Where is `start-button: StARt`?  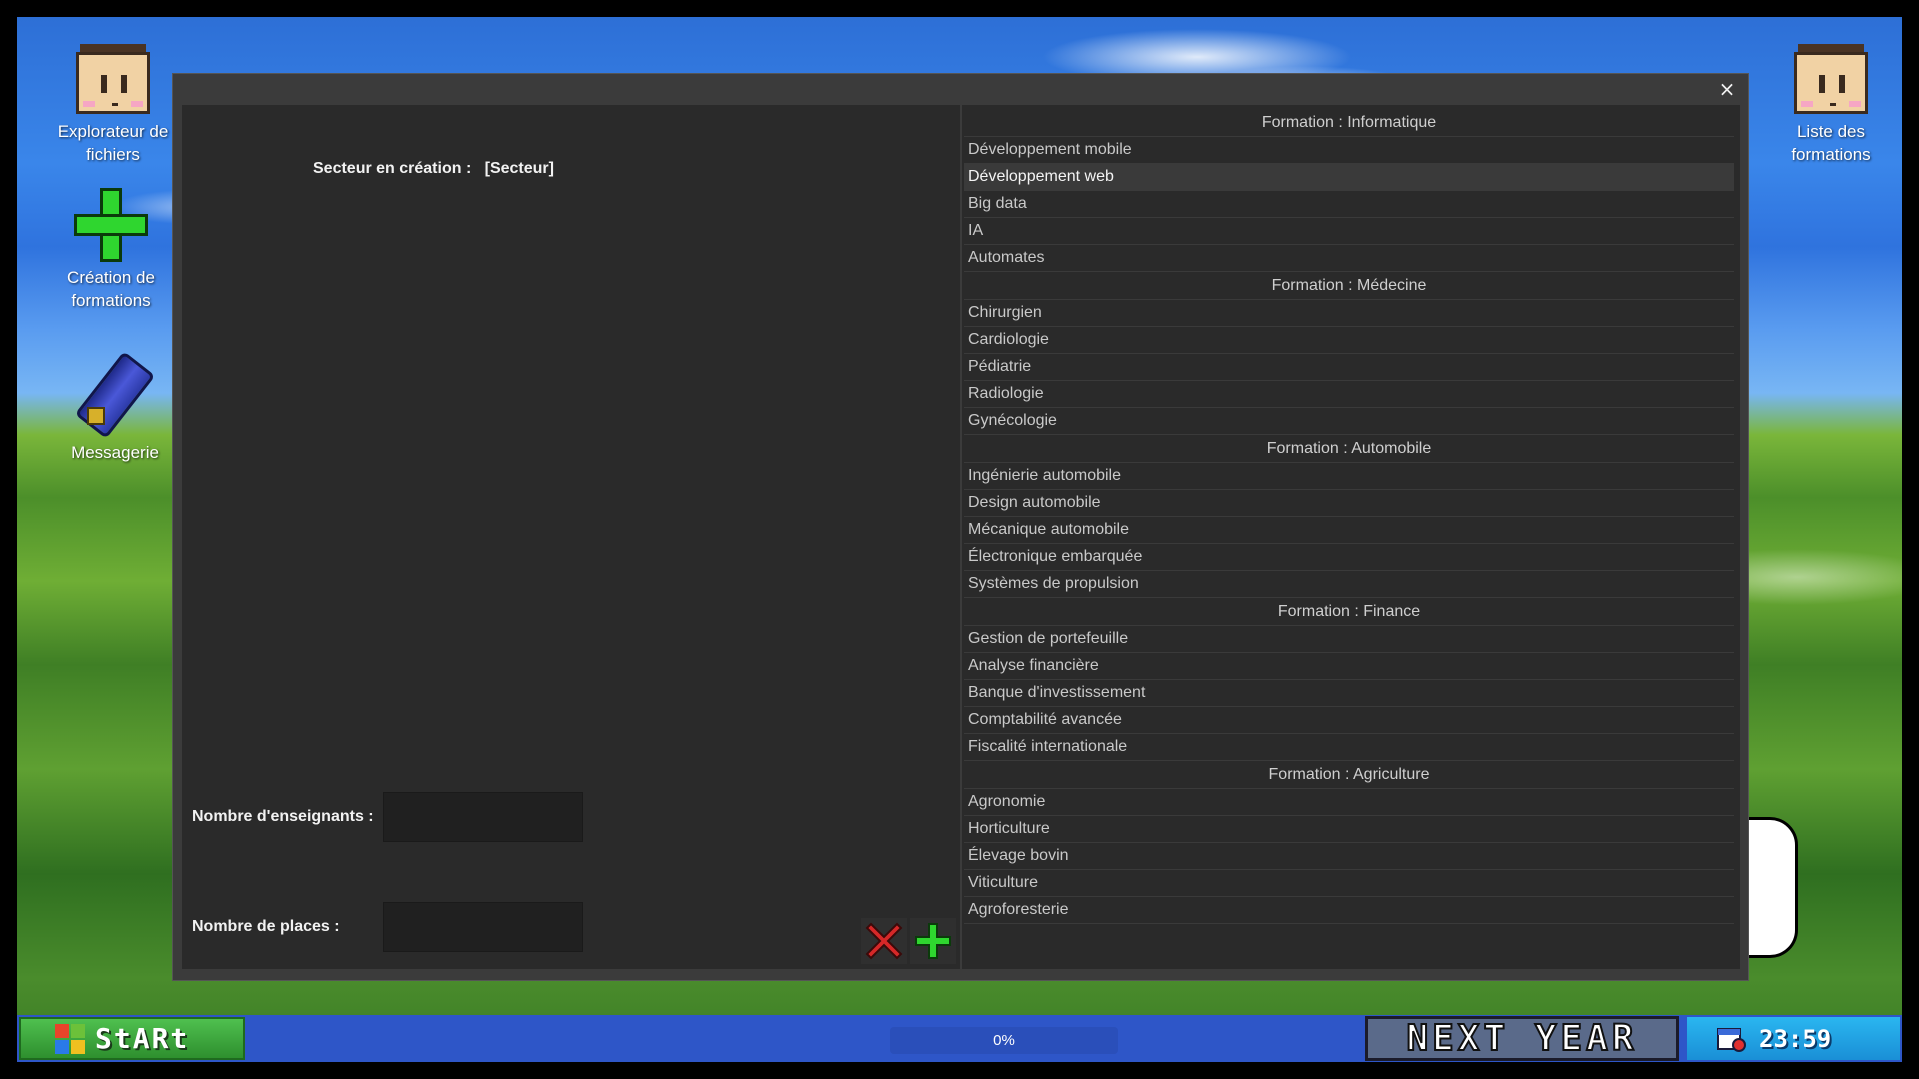 start-button: StARt is located at coordinates (132, 1038).